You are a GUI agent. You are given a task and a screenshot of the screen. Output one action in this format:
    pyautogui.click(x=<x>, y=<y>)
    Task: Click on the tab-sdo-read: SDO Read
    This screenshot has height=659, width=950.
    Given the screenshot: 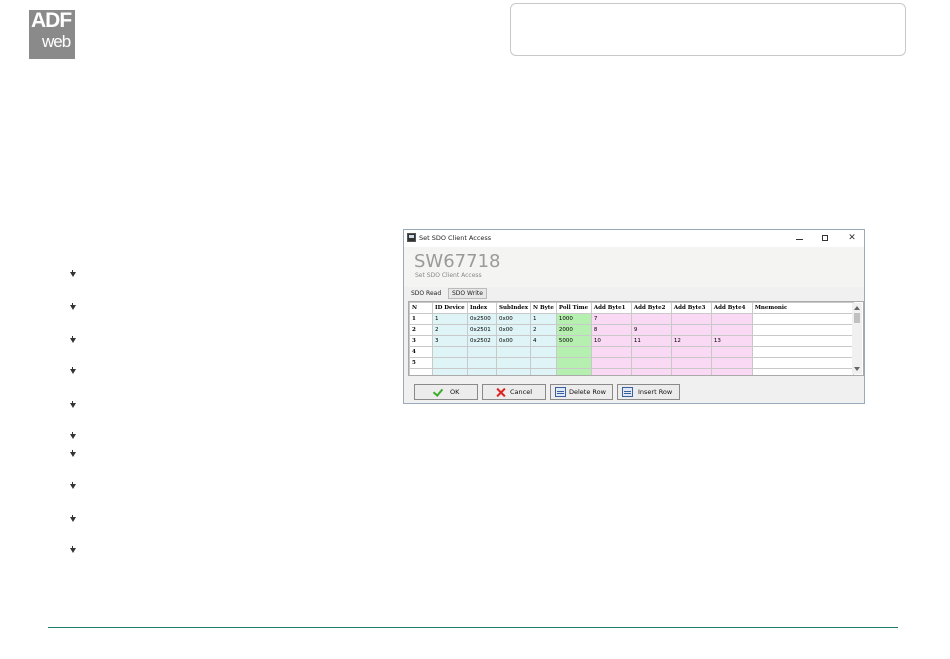 What is the action you would take?
    pyautogui.click(x=426, y=293)
    